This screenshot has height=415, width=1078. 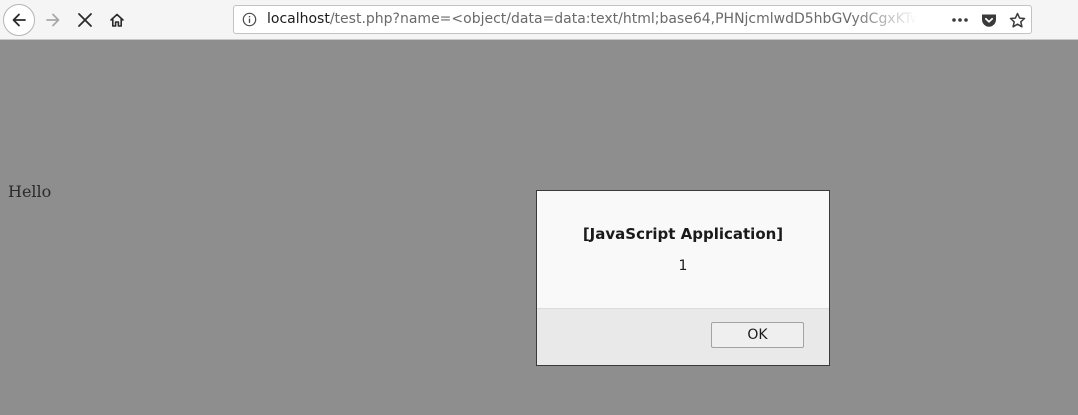 What do you see at coordinates (30, 191) in the screenshot?
I see `page-text: Hello` at bounding box center [30, 191].